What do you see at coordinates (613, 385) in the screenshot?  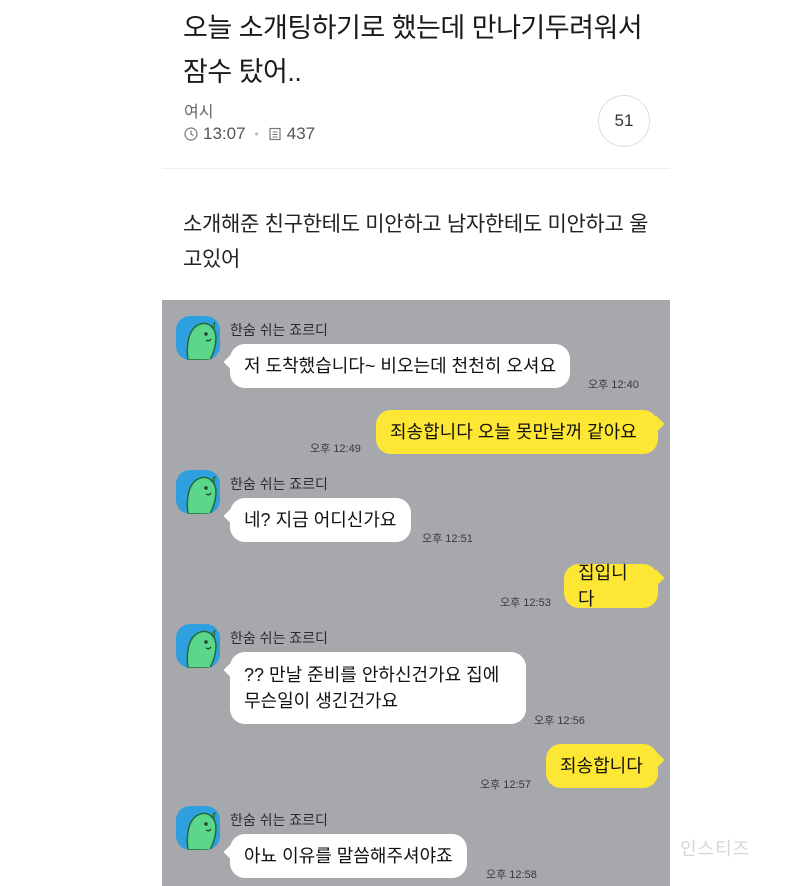 I see `message-time: 오후 12:40` at bounding box center [613, 385].